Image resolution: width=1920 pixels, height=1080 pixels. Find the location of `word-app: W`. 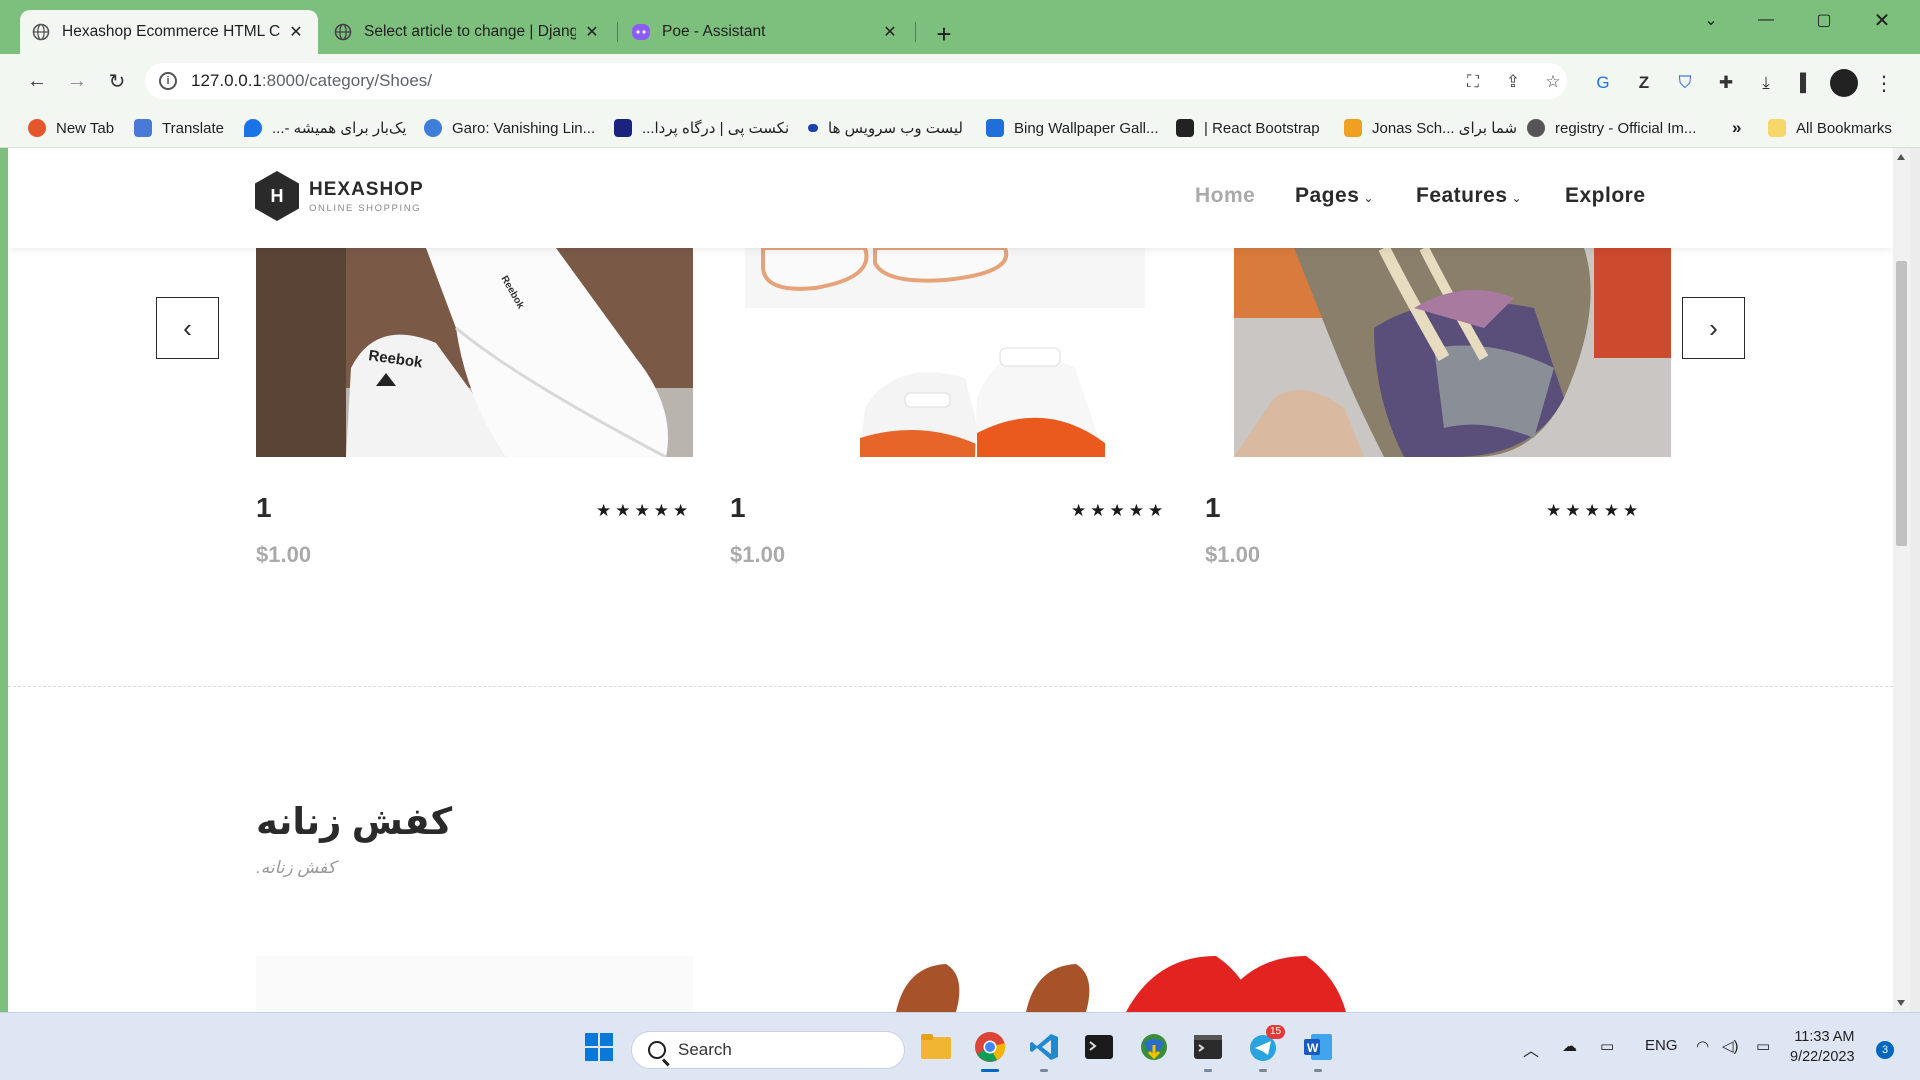

word-app: W is located at coordinates (1318, 1050).